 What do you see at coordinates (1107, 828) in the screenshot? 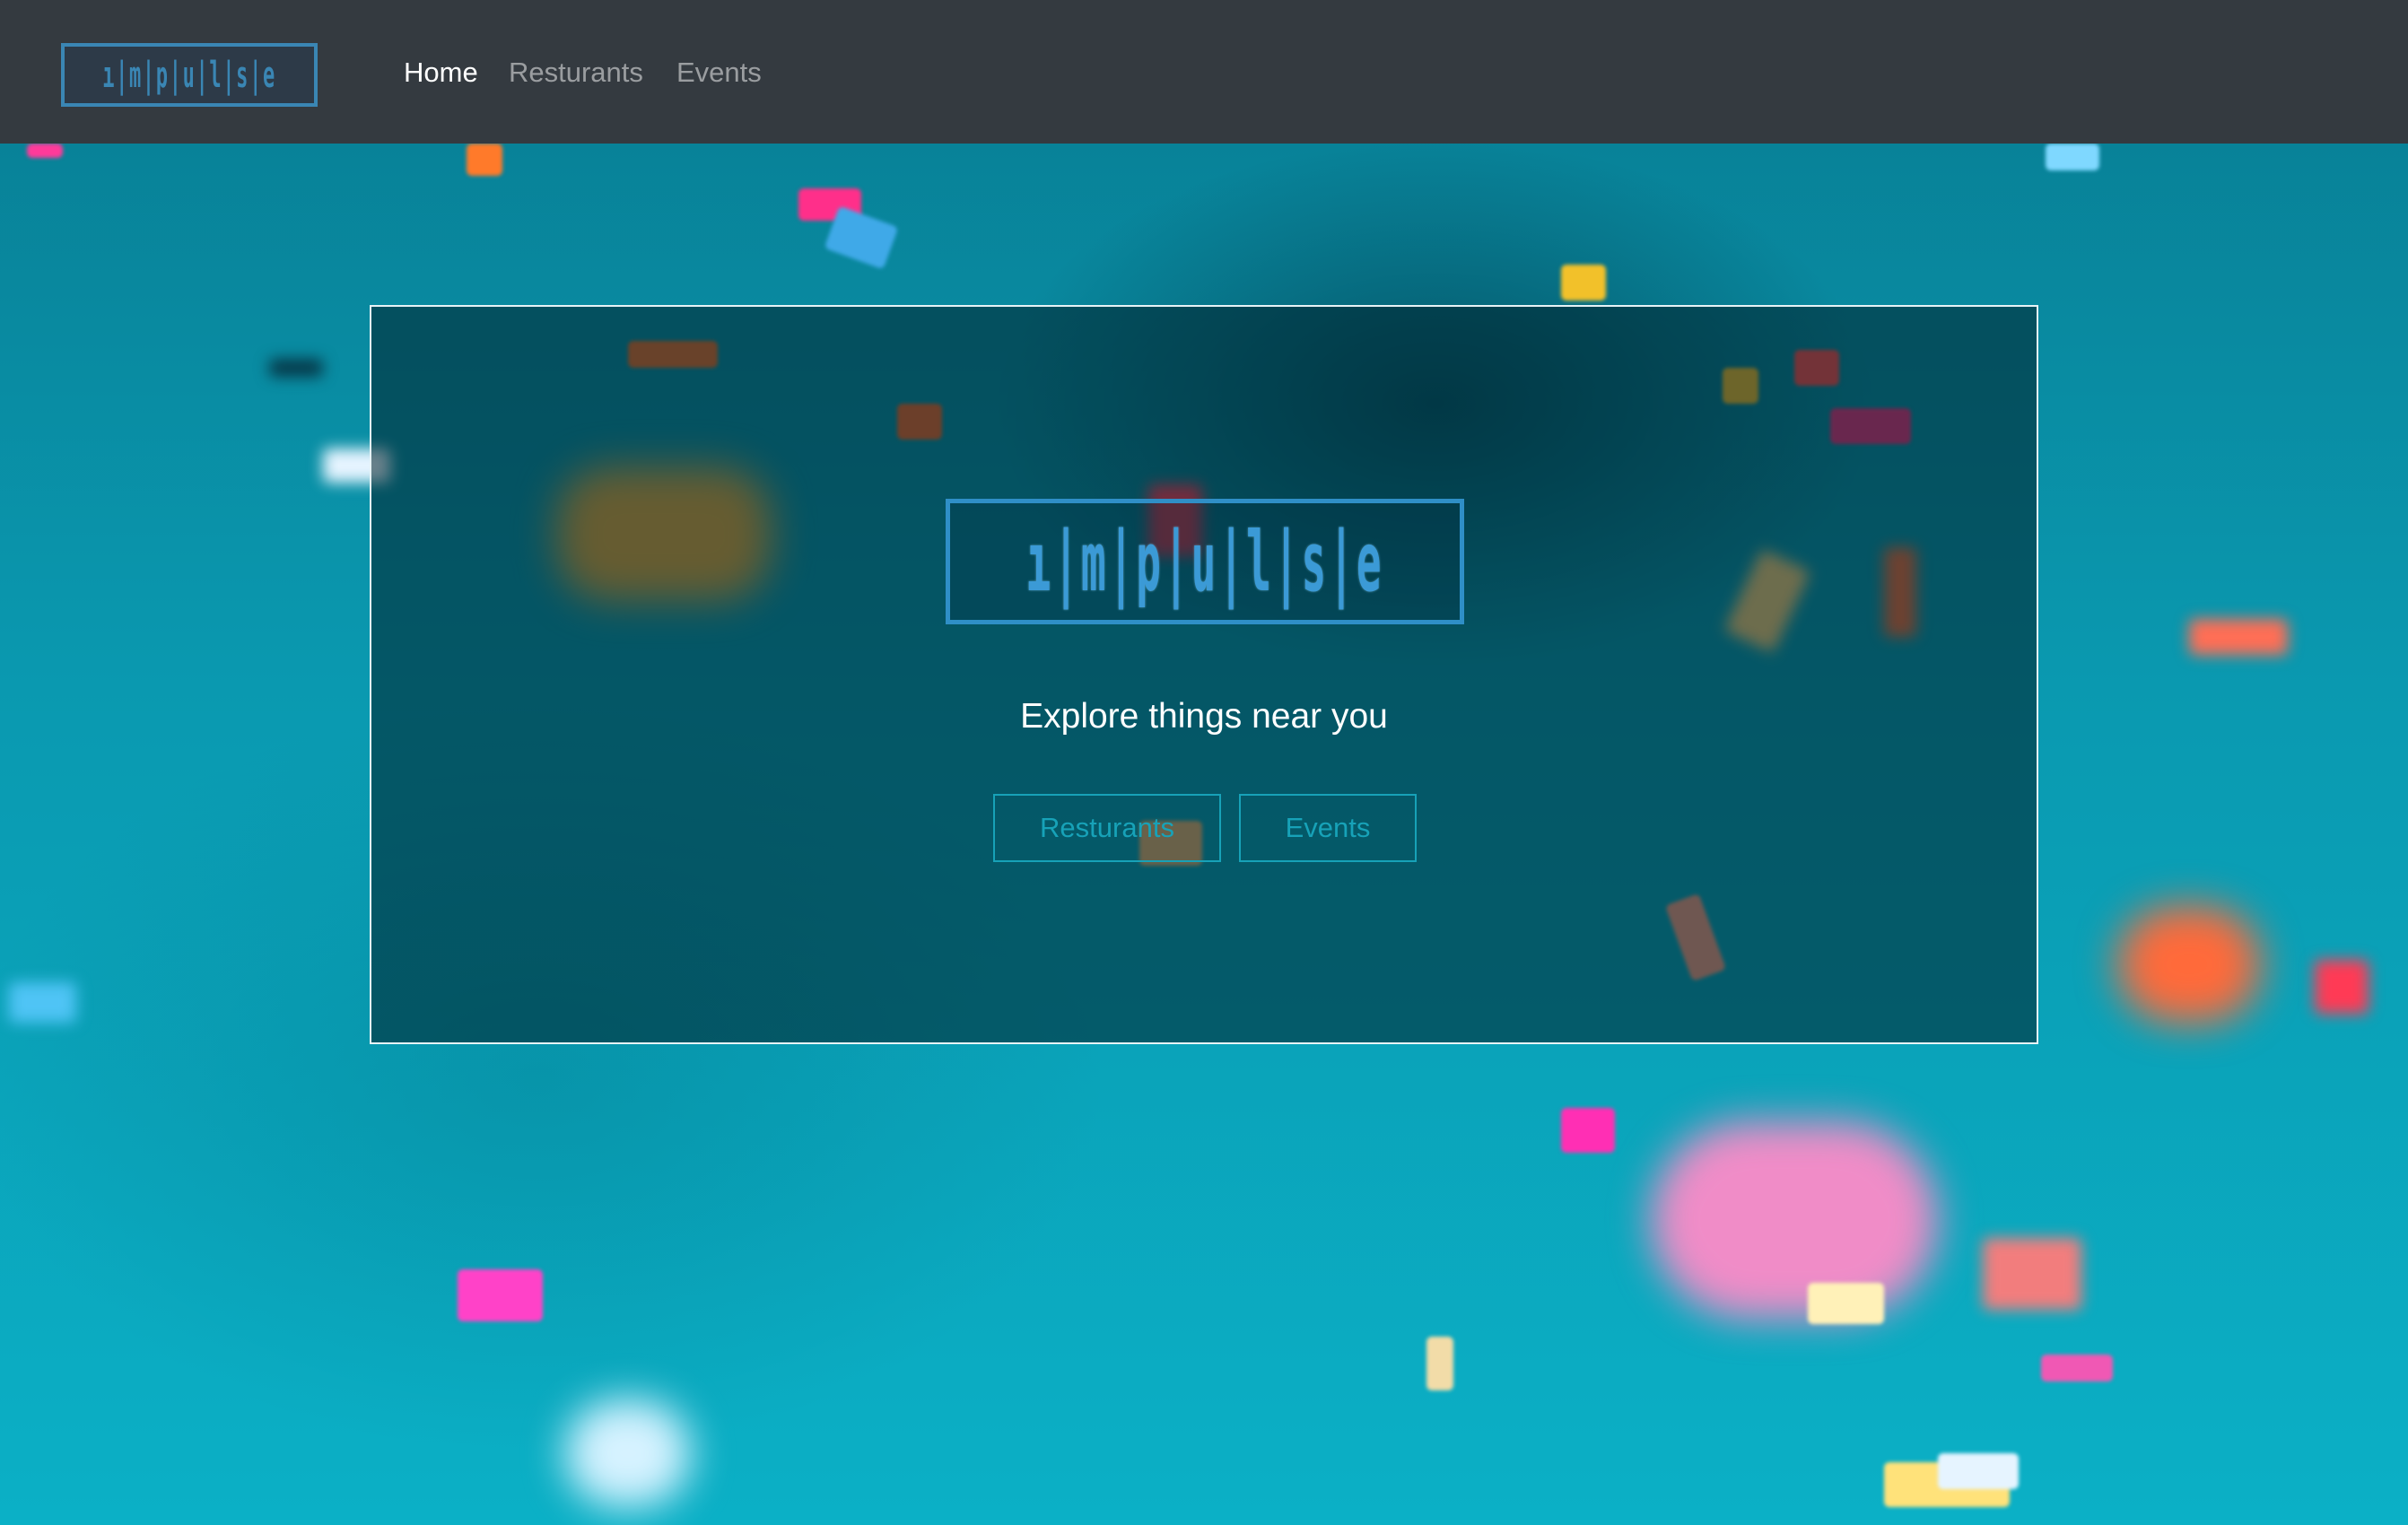
I see `resturants-button: Resturants` at bounding box center [1107, 828].